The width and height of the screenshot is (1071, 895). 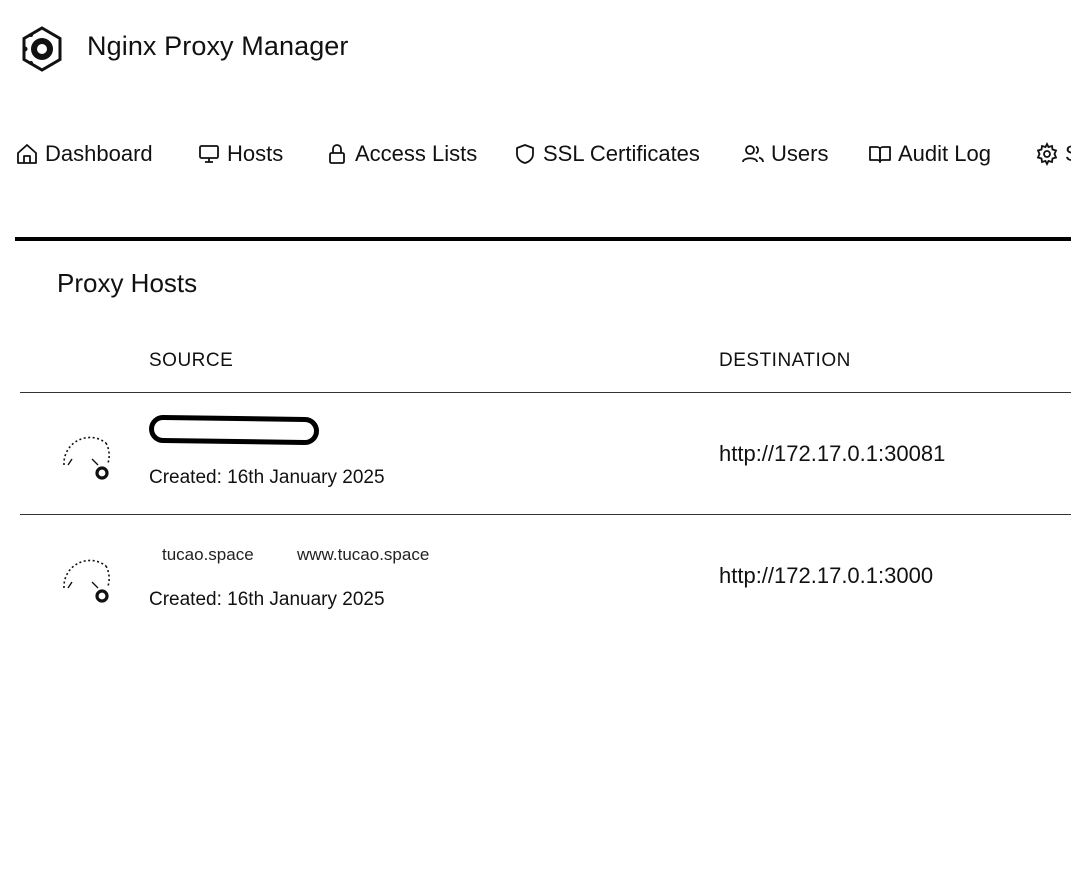 I want to click on nav-item-settings: S, so click(x=1053, y=154).